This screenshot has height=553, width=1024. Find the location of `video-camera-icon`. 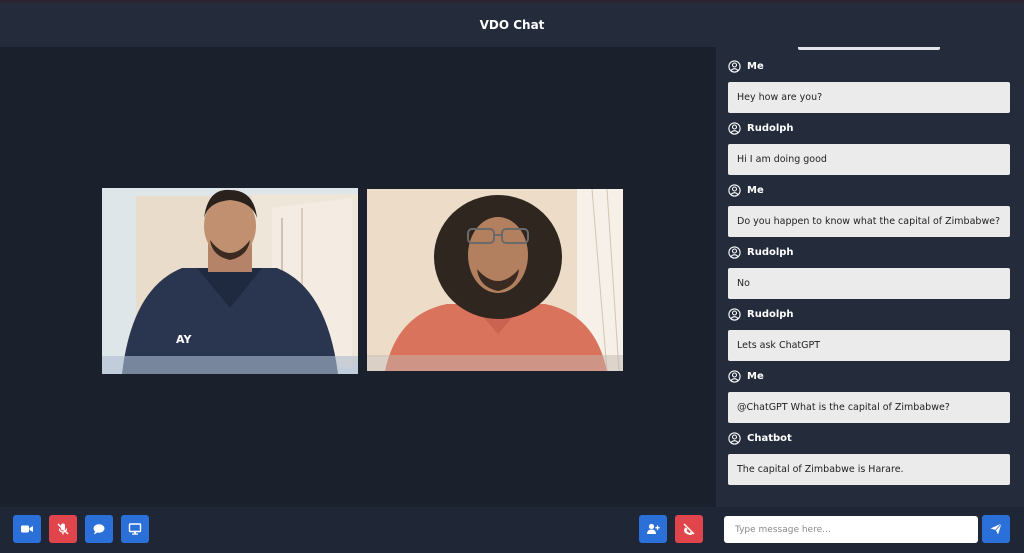

video-camera-icon is located at coordinates (27, 529).